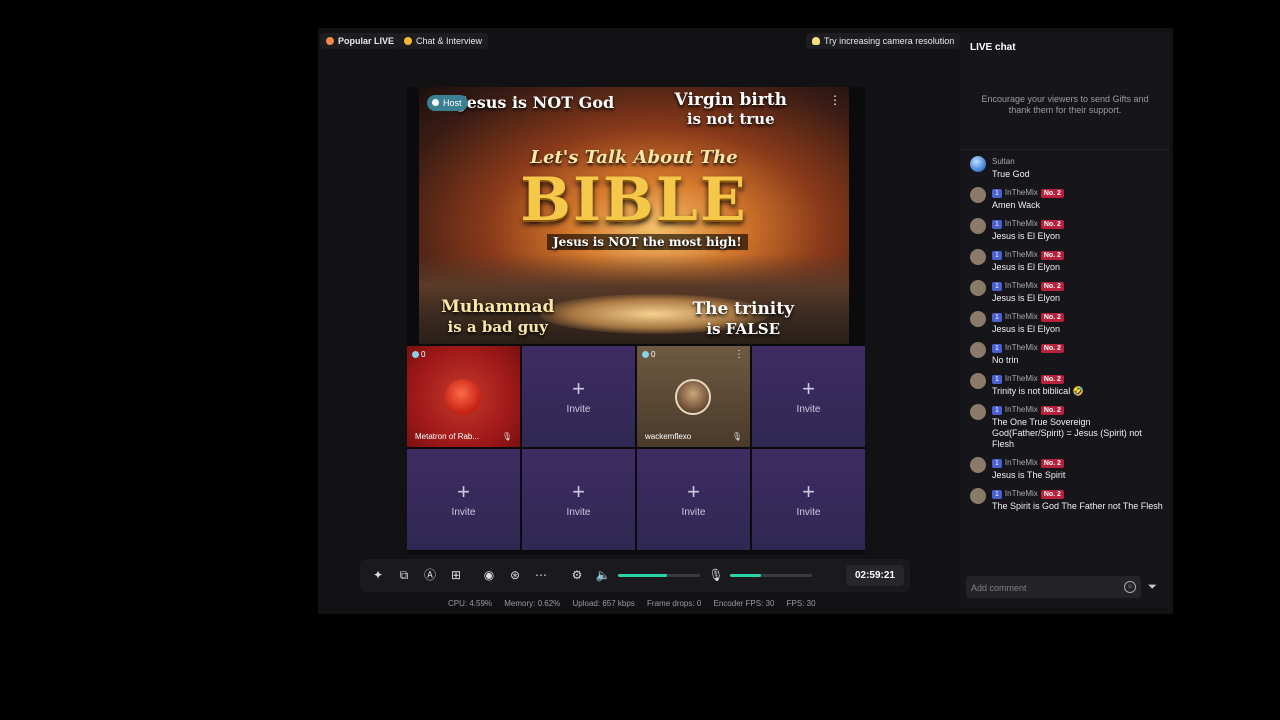 This screenshot has height=720, width=1280. What do you see at coordinates (541, 575) in the screenshot?
I see `more-icon: ⋯` at bounding box center [541, 575].